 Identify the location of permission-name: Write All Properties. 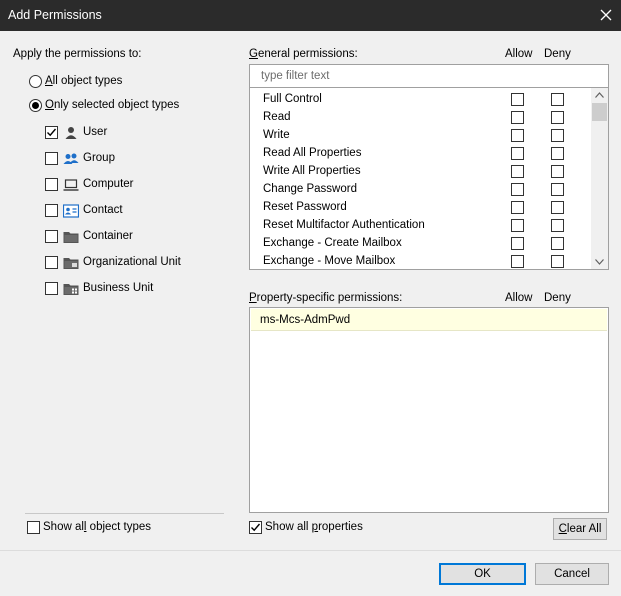
(312, 171).